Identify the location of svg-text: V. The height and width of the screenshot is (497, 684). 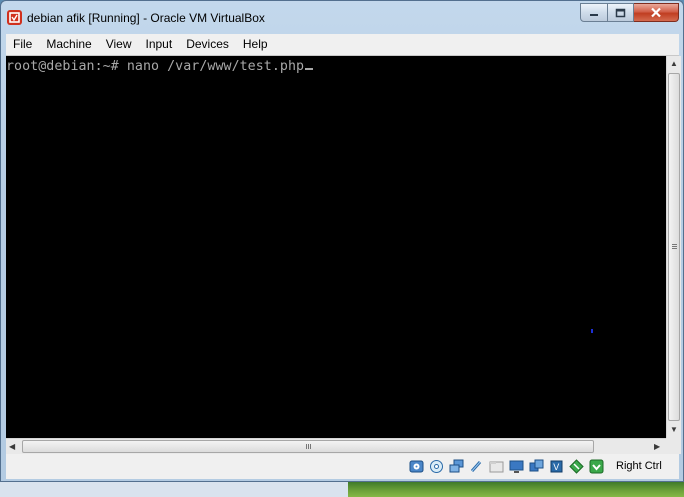
(556, 467).